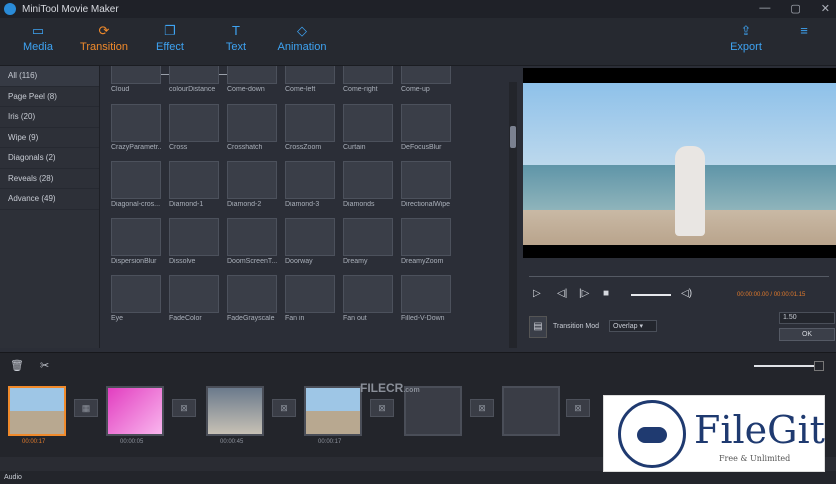  I want to click on volume-icon: ◁), so click(686, 293).